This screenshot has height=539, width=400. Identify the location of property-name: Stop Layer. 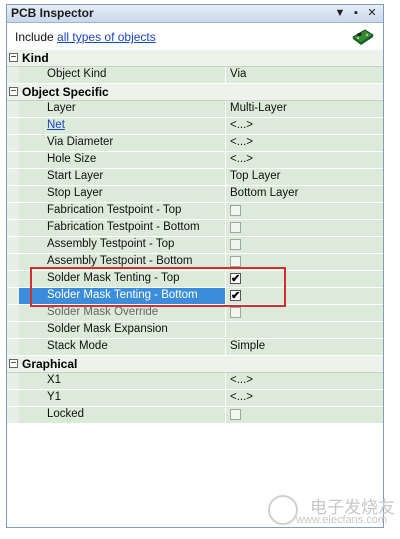
(75, 193).